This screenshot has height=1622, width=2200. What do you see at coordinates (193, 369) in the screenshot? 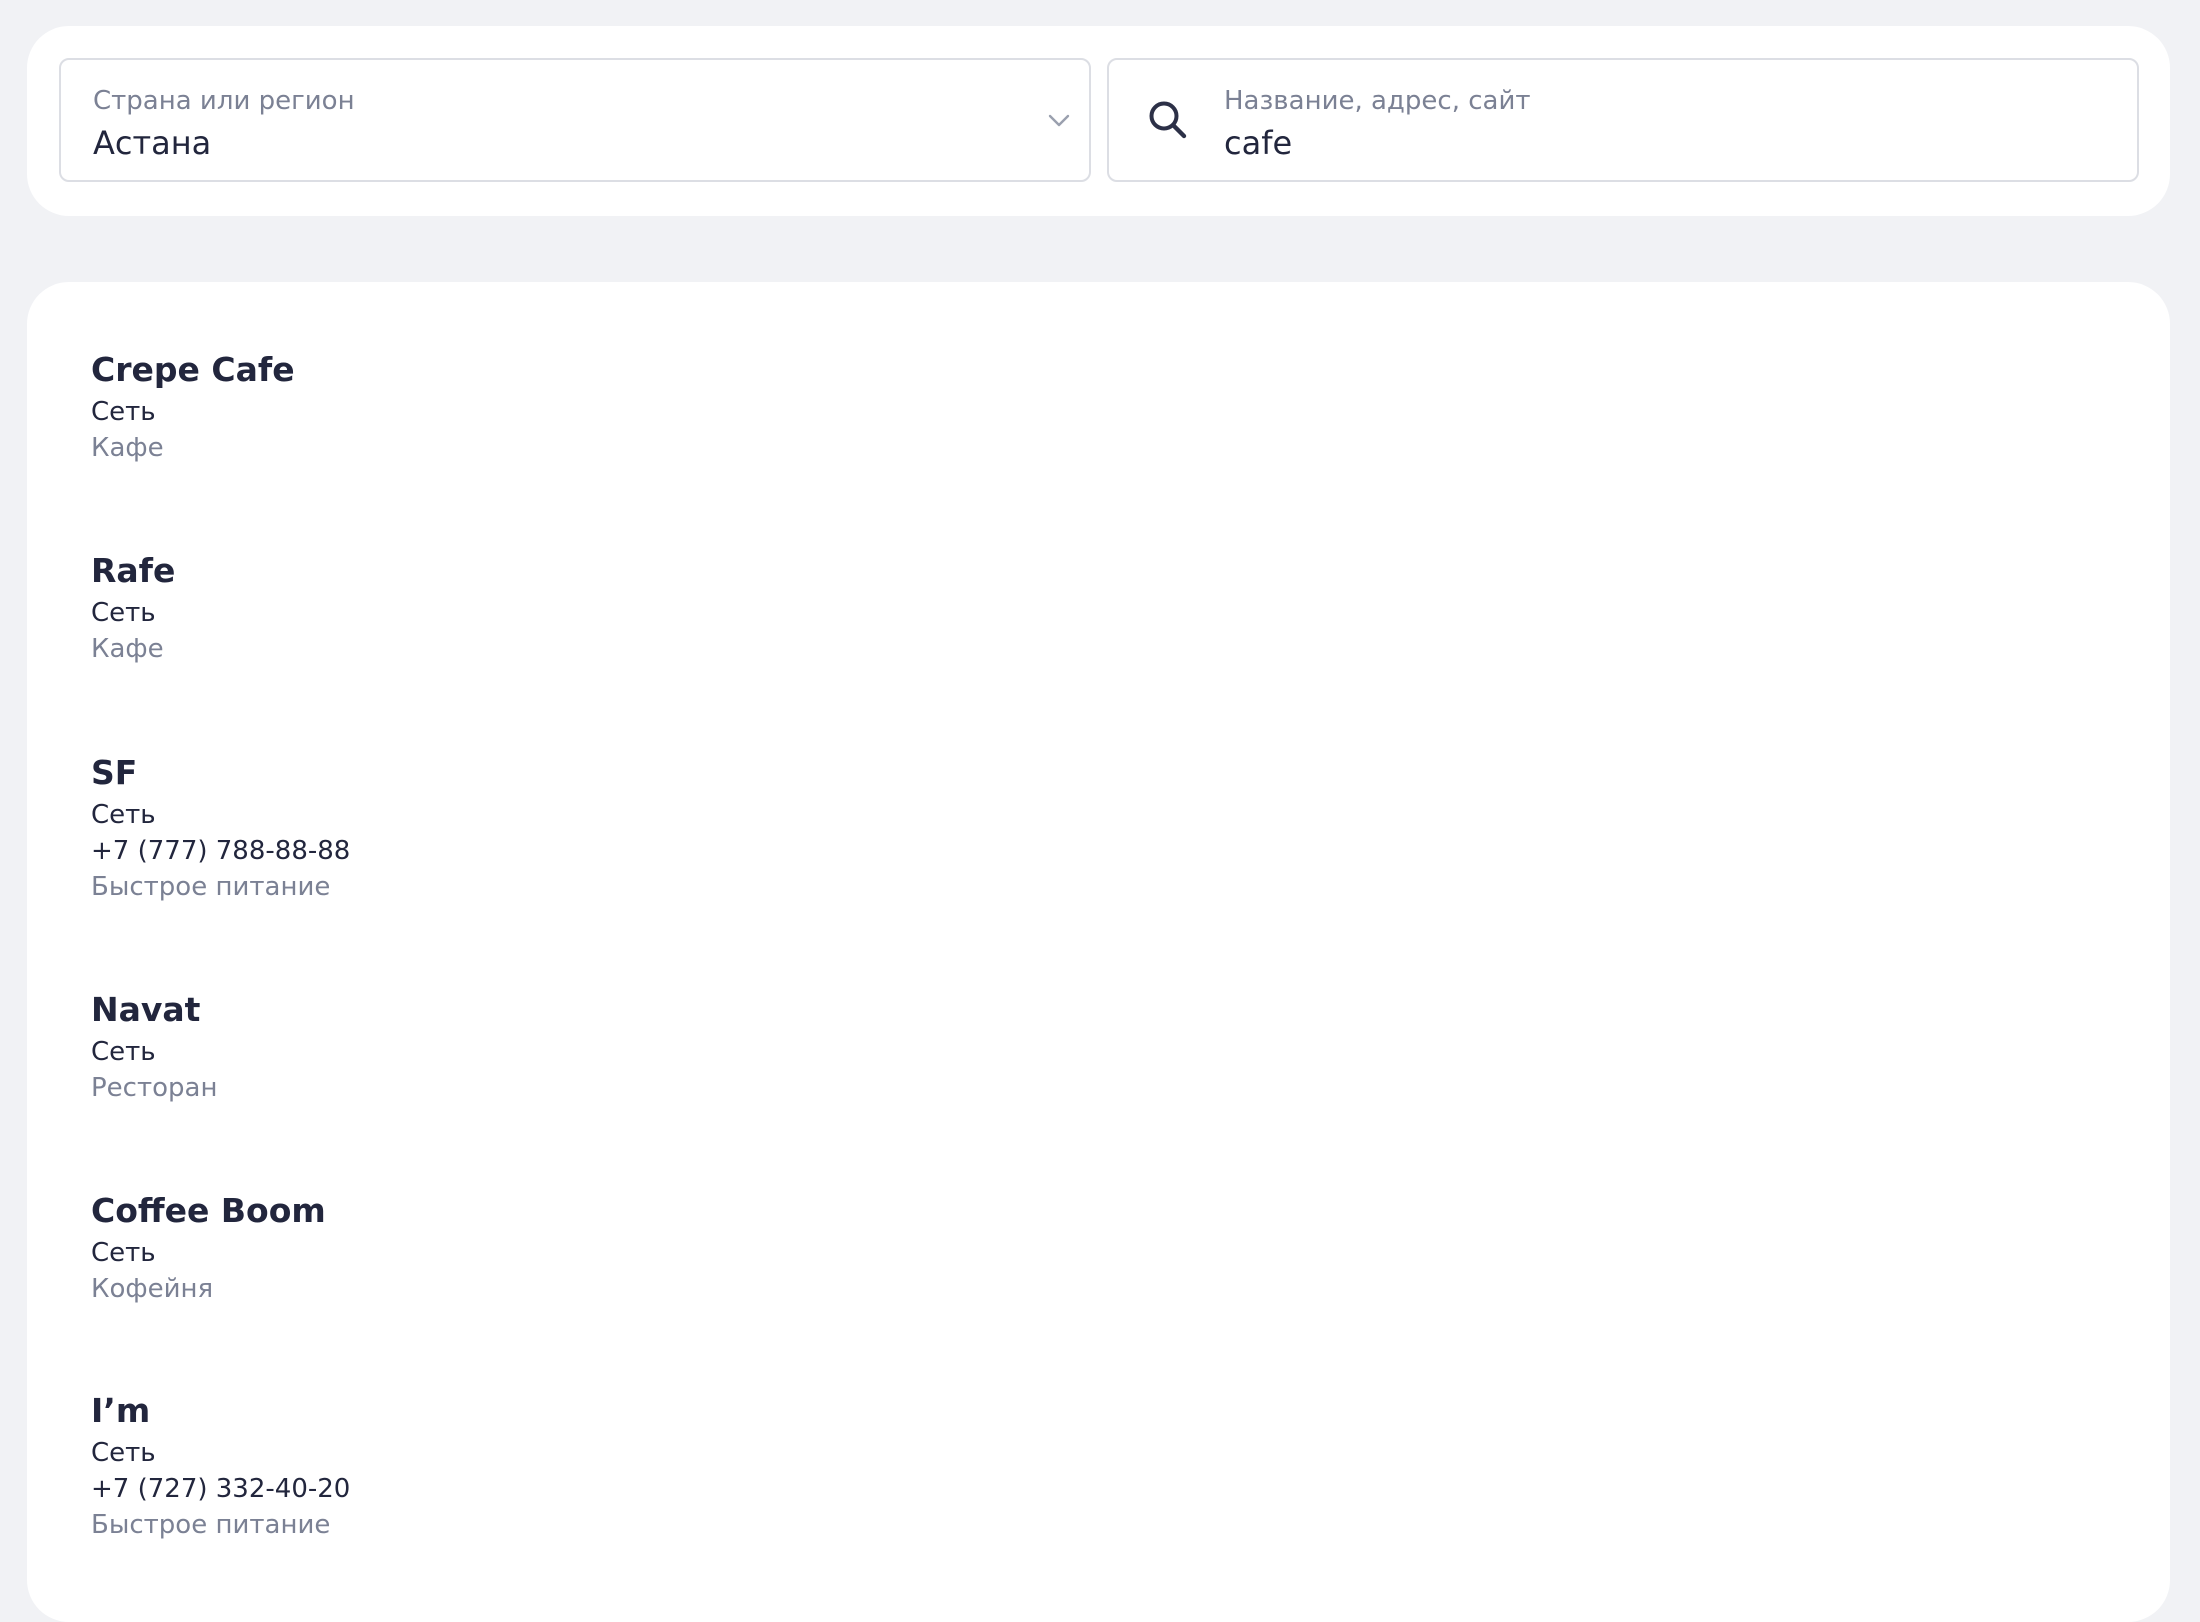
I see `result-name: Crepe Cafe` at bounding box center [193, 369].